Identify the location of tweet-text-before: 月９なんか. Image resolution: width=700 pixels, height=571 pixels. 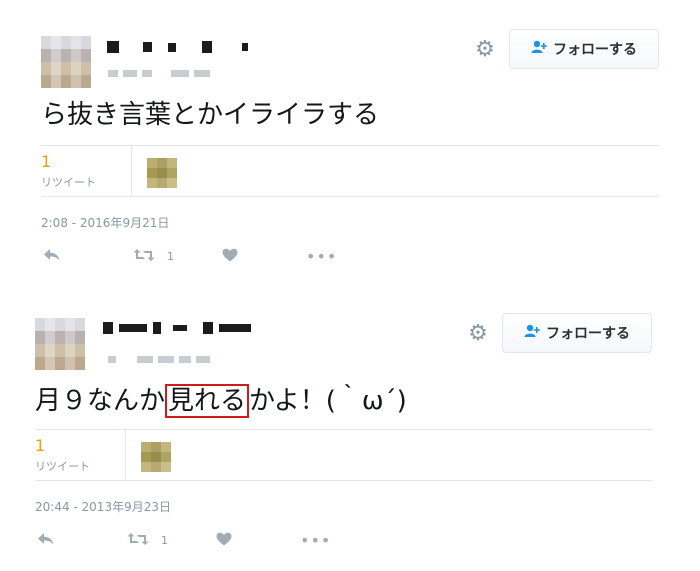
(100, 401).